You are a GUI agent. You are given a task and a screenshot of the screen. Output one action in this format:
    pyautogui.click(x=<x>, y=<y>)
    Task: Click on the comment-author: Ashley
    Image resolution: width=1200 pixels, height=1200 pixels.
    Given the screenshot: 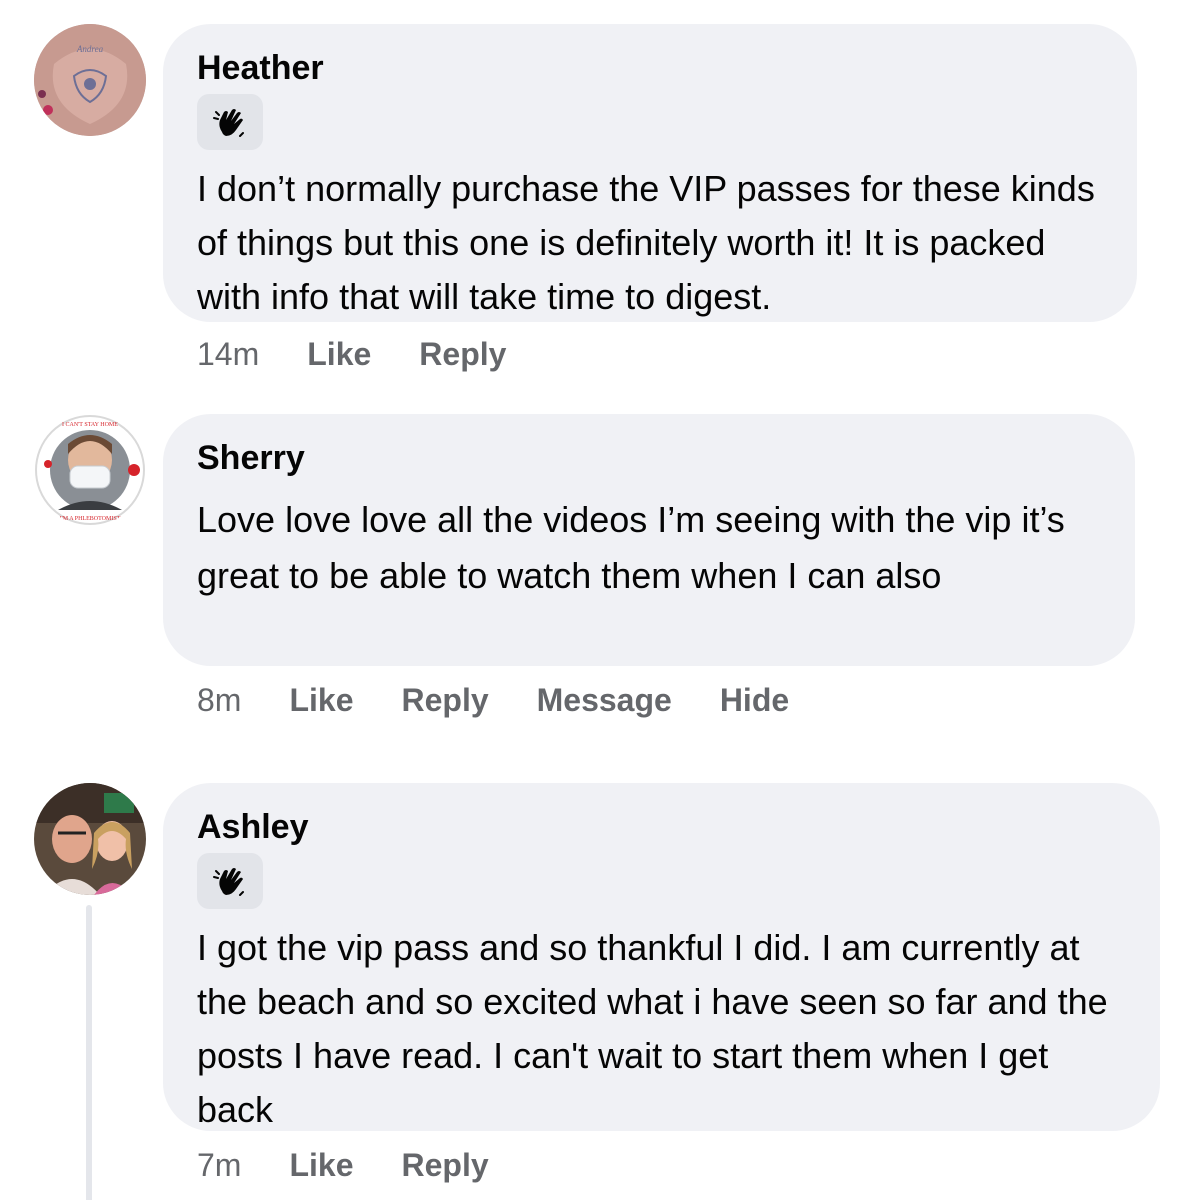 What is the action you would take?
    pyautogui.click(x=661, y=827)
    